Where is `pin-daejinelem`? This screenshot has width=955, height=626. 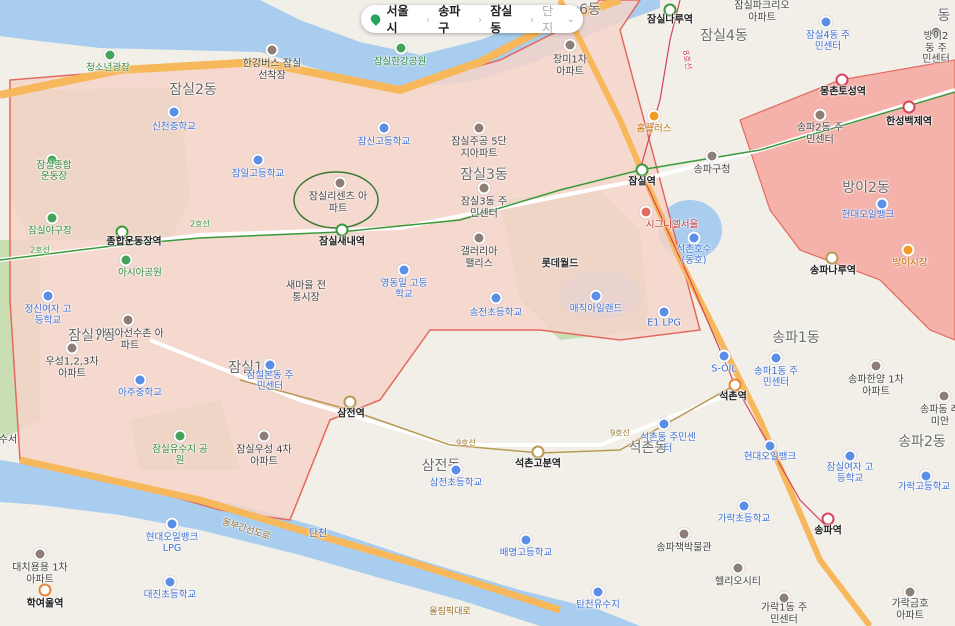
pin-daejinelem is located at coordinates (170, 582).